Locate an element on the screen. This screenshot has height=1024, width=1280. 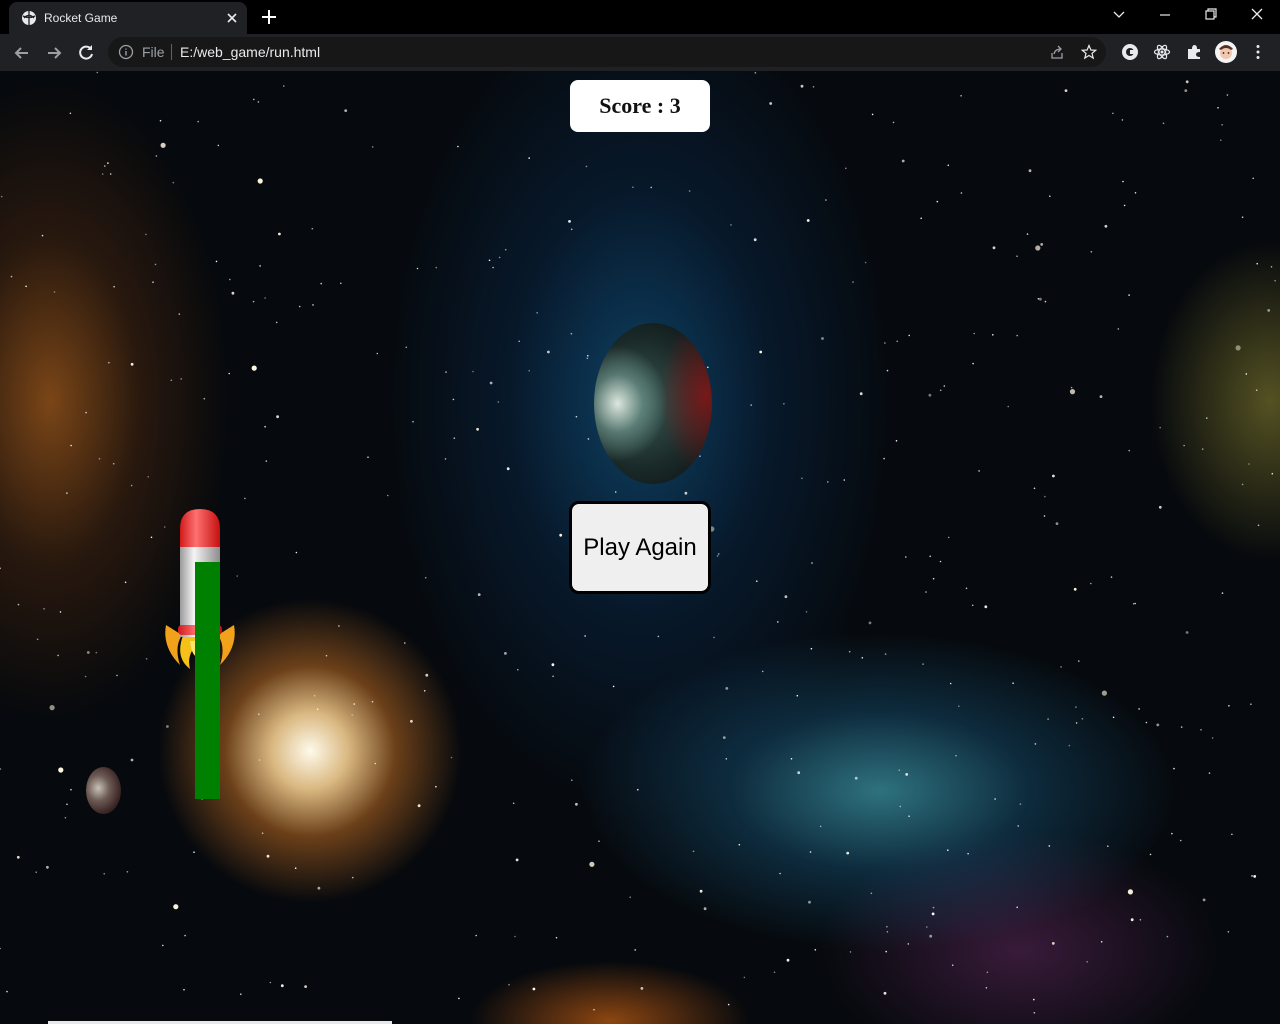
puzzle-icon is located at coordinates (1194, 52).